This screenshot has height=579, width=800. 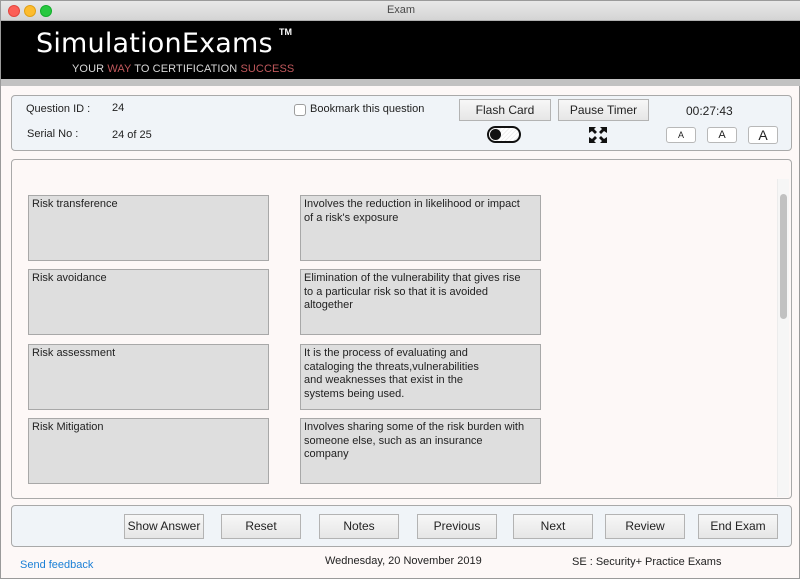 What do you see at coordinates (118, 108) in the screenshot?
I see `question-id-value: 24` at bounding box center [118, 108].